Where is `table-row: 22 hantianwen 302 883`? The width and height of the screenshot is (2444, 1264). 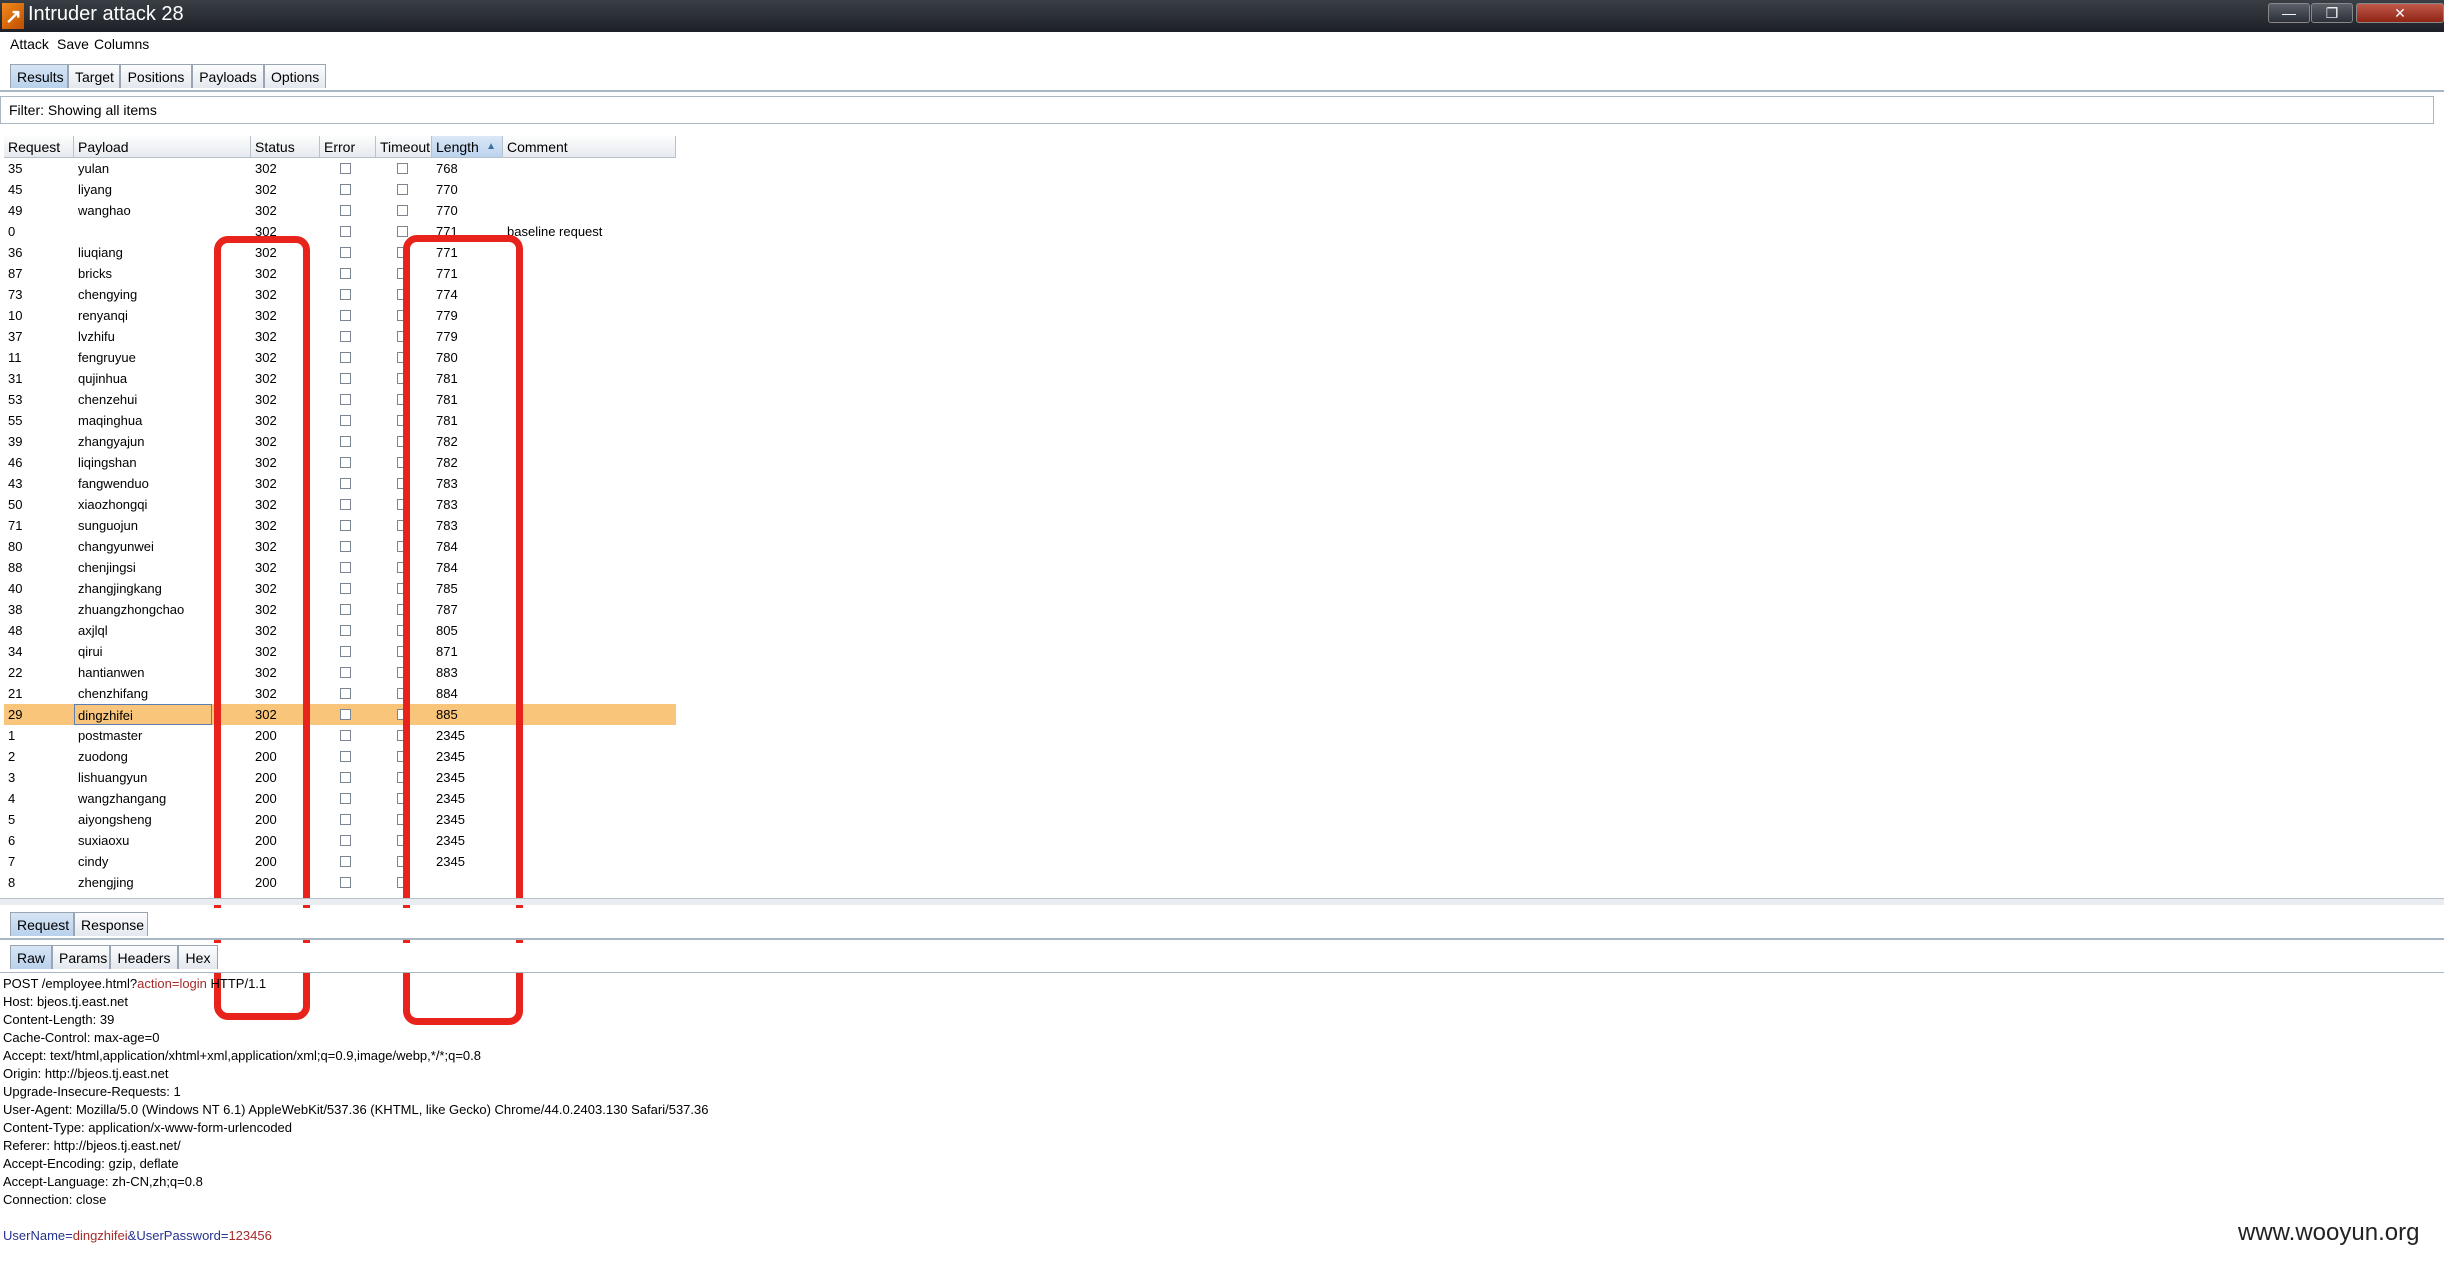
table-row: 22 hantianwen 302 883 is located at coordinates (340, 672).